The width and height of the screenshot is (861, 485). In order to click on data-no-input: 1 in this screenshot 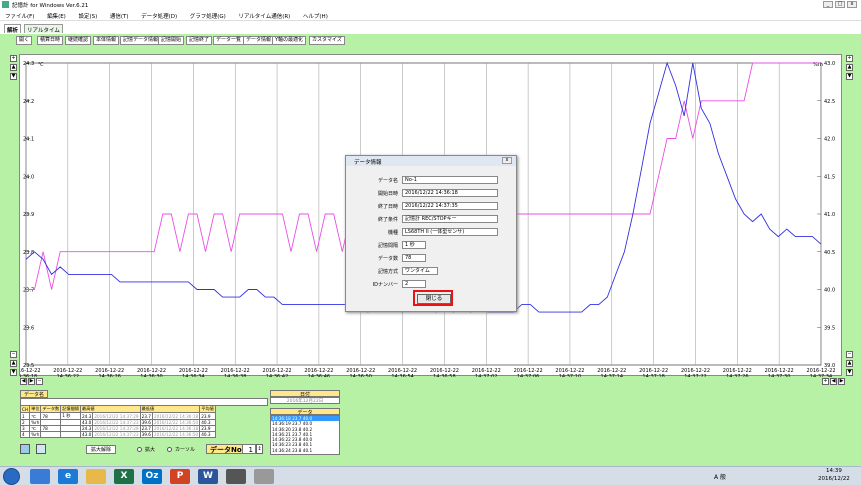, I will do `click(249, 449)`.